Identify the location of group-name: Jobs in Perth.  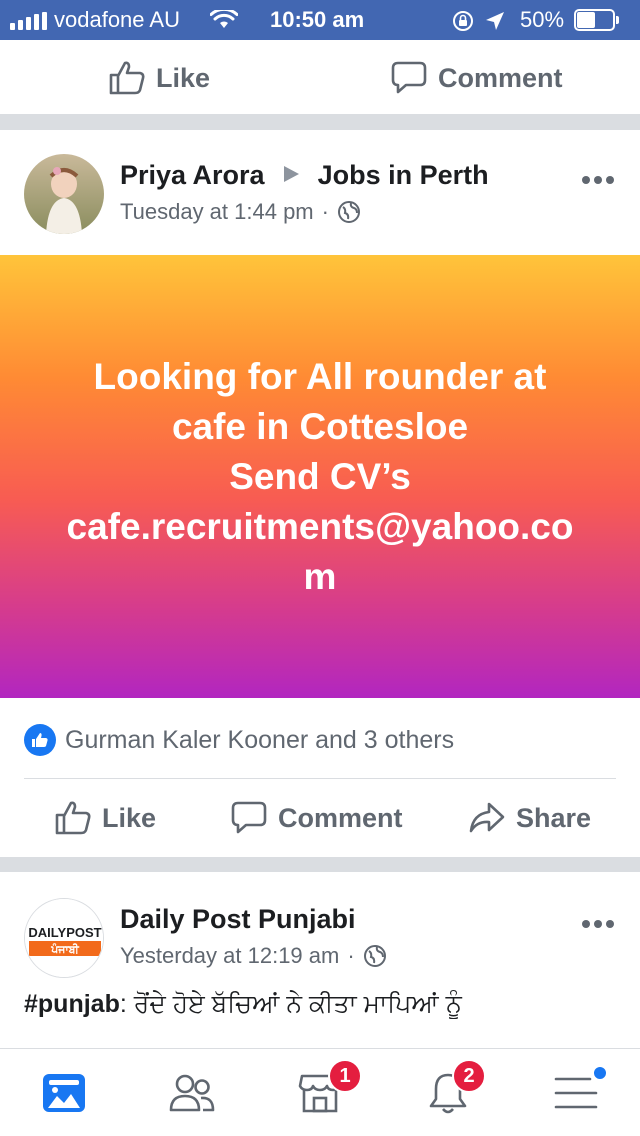
(403, 175).